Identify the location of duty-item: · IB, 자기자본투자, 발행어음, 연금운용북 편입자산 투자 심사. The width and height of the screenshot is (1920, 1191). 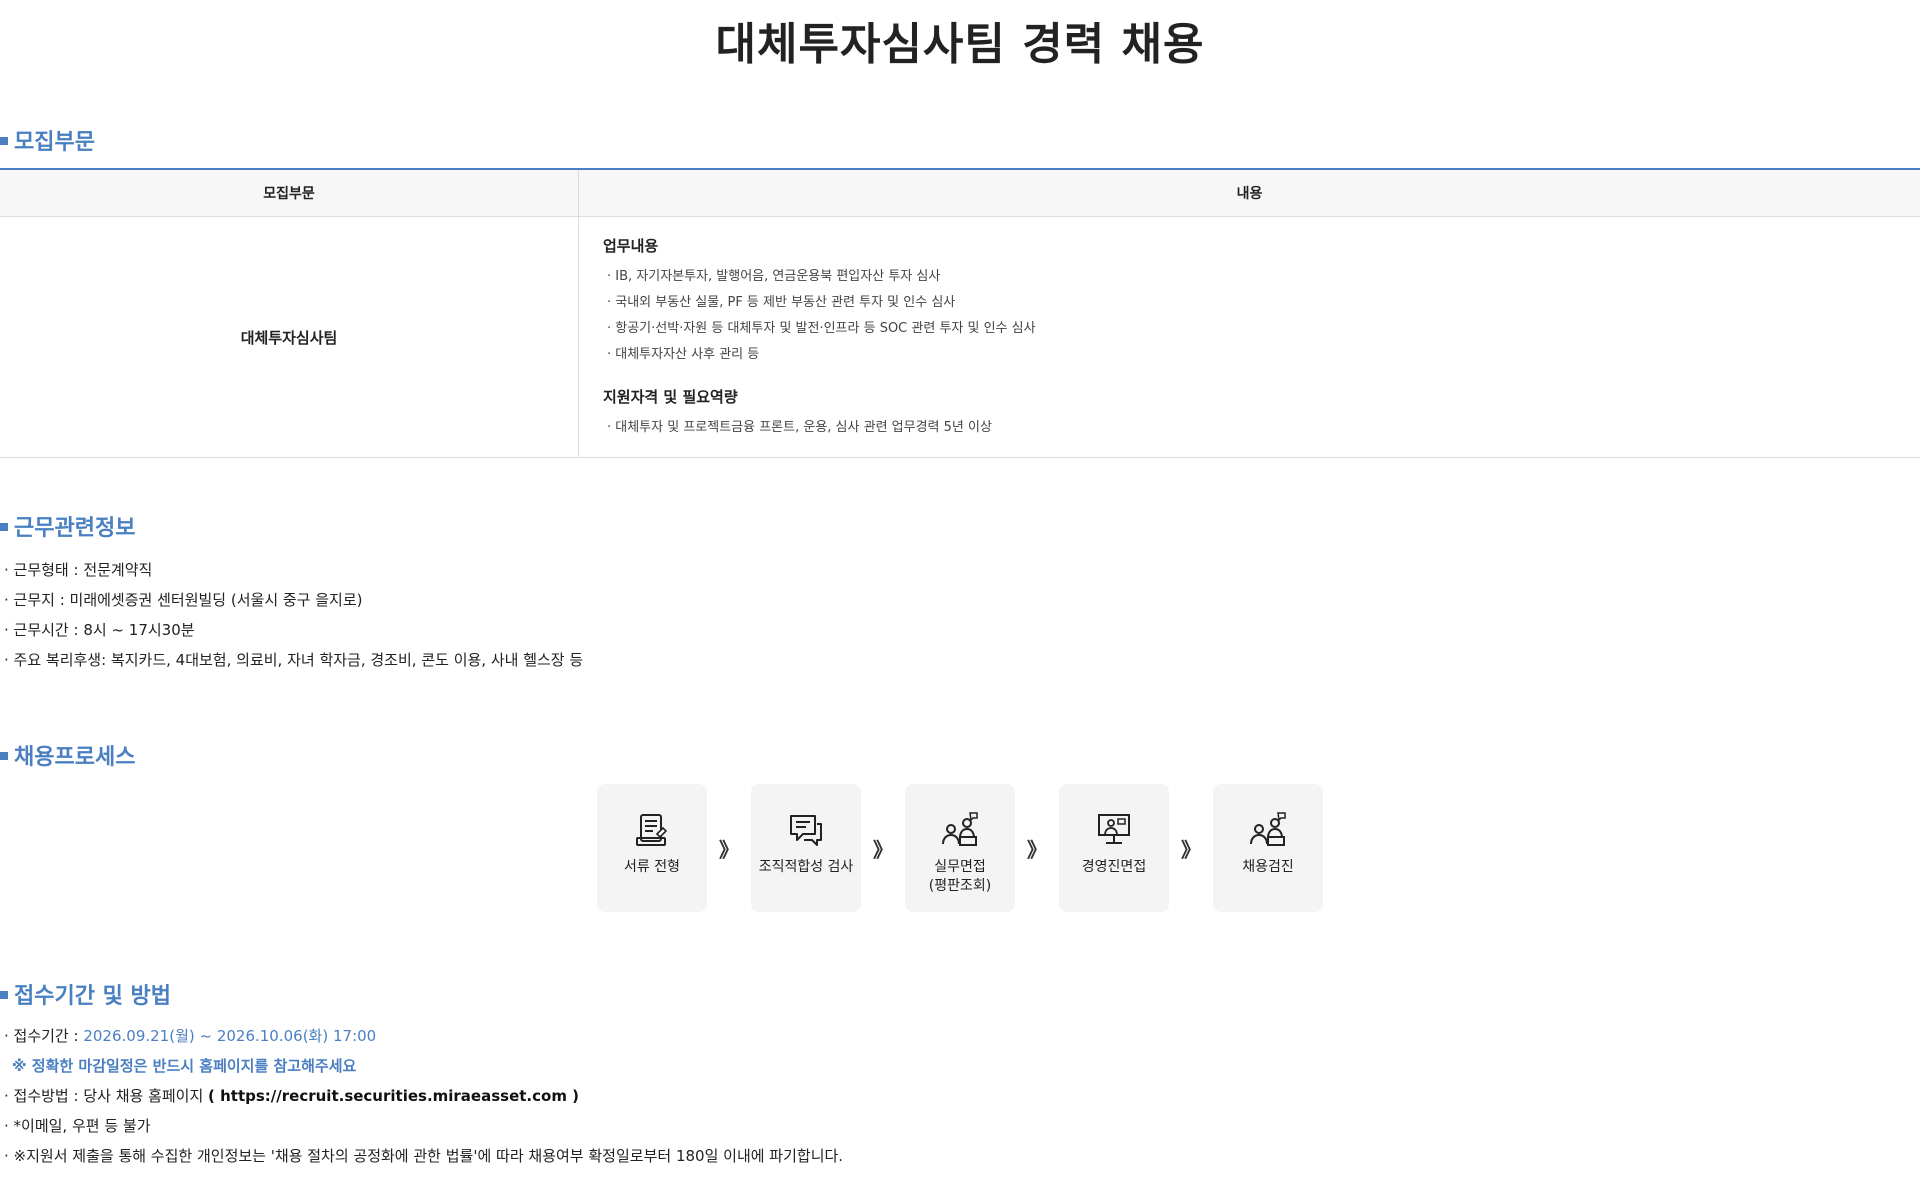
(774, 276).